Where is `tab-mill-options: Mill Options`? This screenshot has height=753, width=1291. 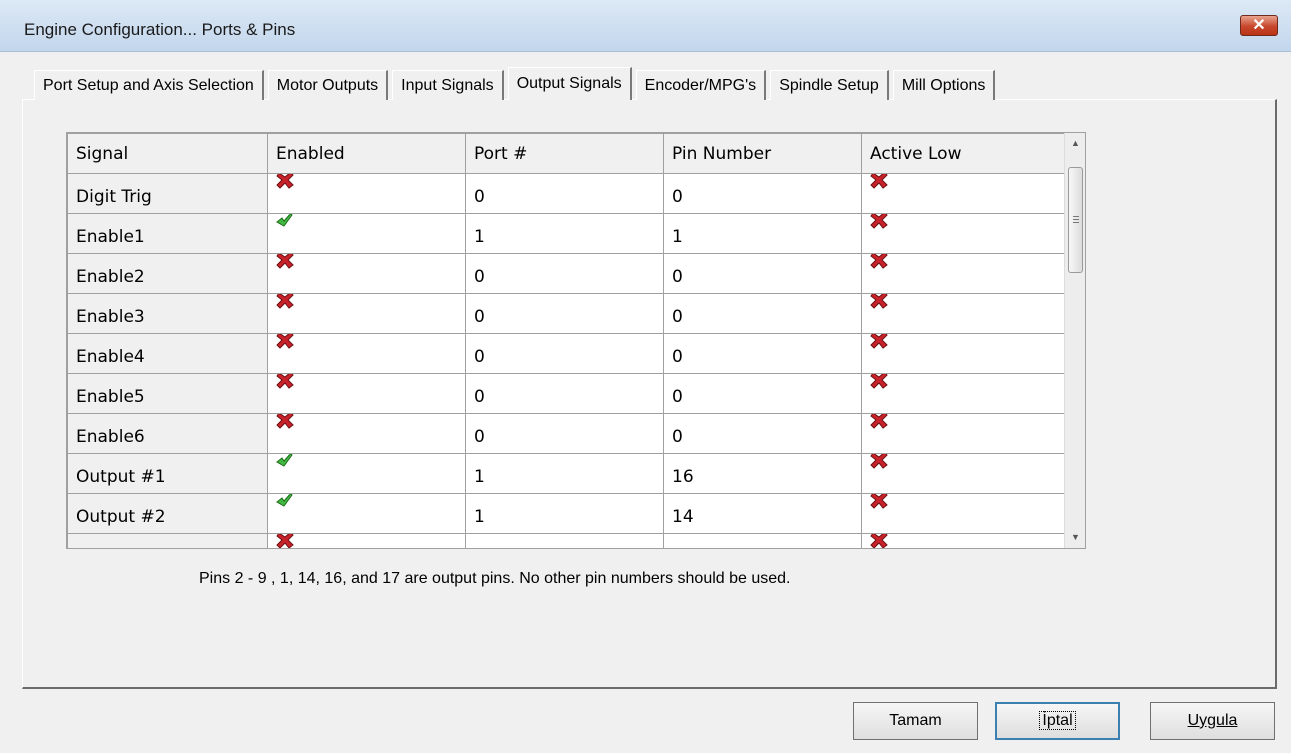 tab-mill-options: Mill Options is located at coordinates (944, 85).